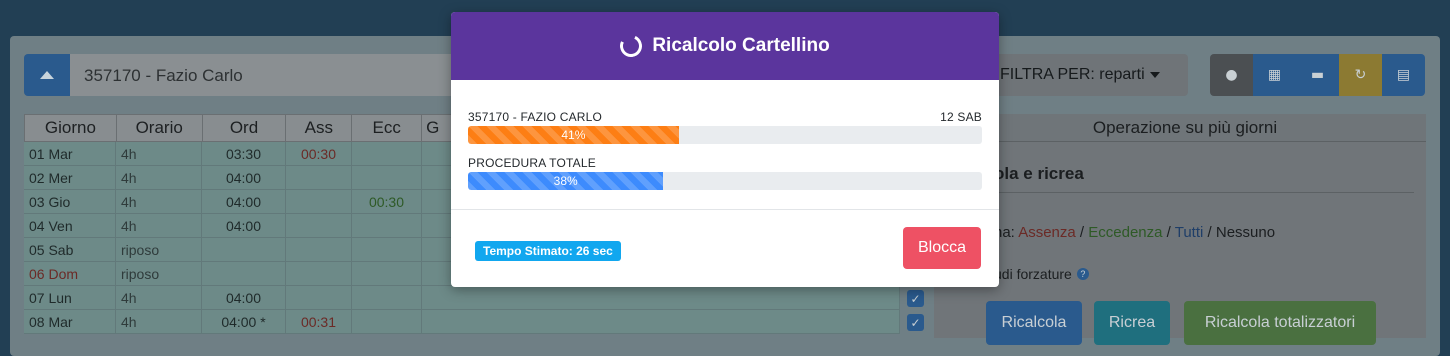 The height and width of the screenshot is (356, 1450). Describe the element at coordinates (1072, 74) in the screenshot. I see `filter-label: FILTRA PER: reparti` at that location.